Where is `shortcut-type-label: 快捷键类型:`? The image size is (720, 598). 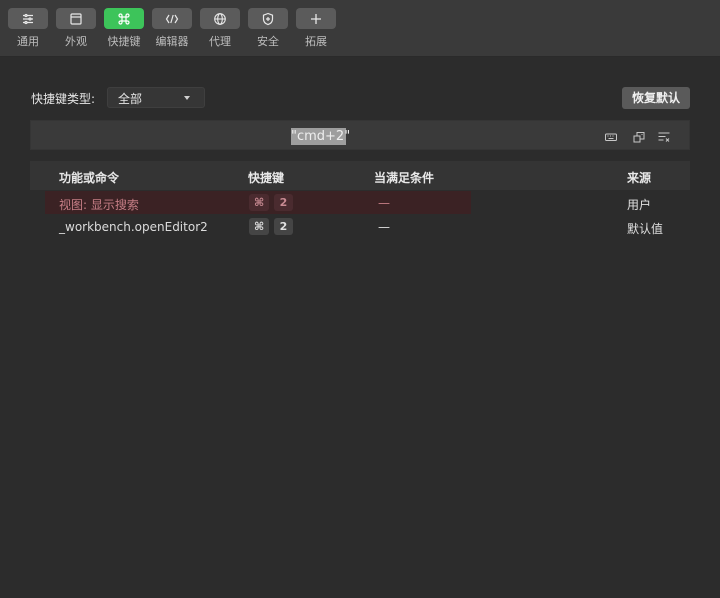
shortcut-type-label: 快捷键类型: is located at coordinates (63, 99).